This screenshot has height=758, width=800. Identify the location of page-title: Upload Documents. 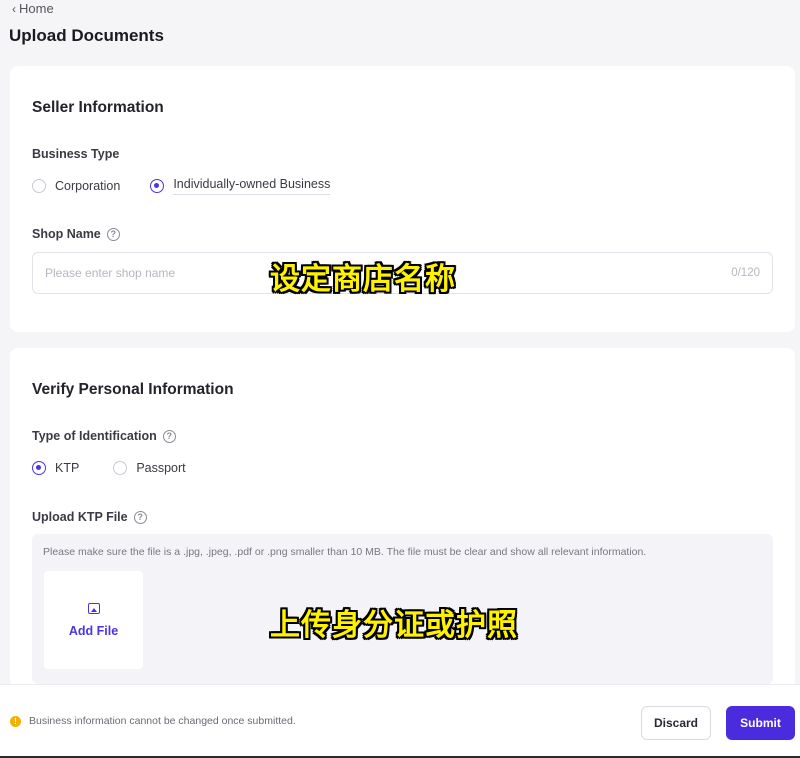
(86, 35).